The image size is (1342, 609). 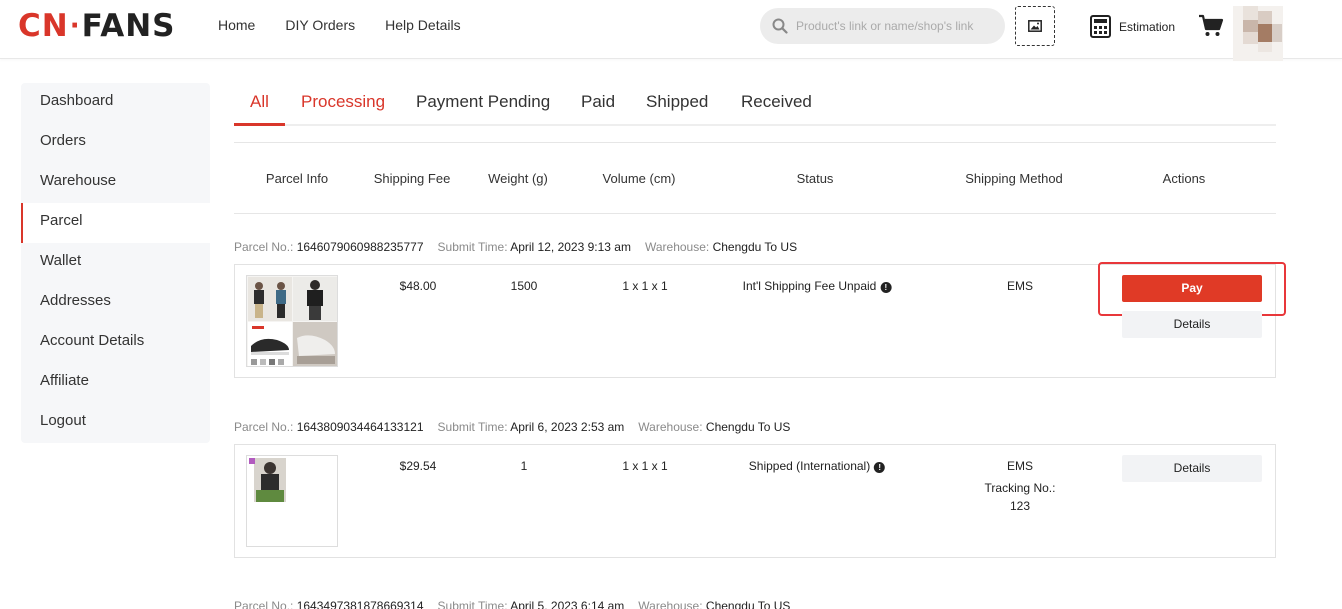 I want to click on search-bar, so click(x=882, y=26).